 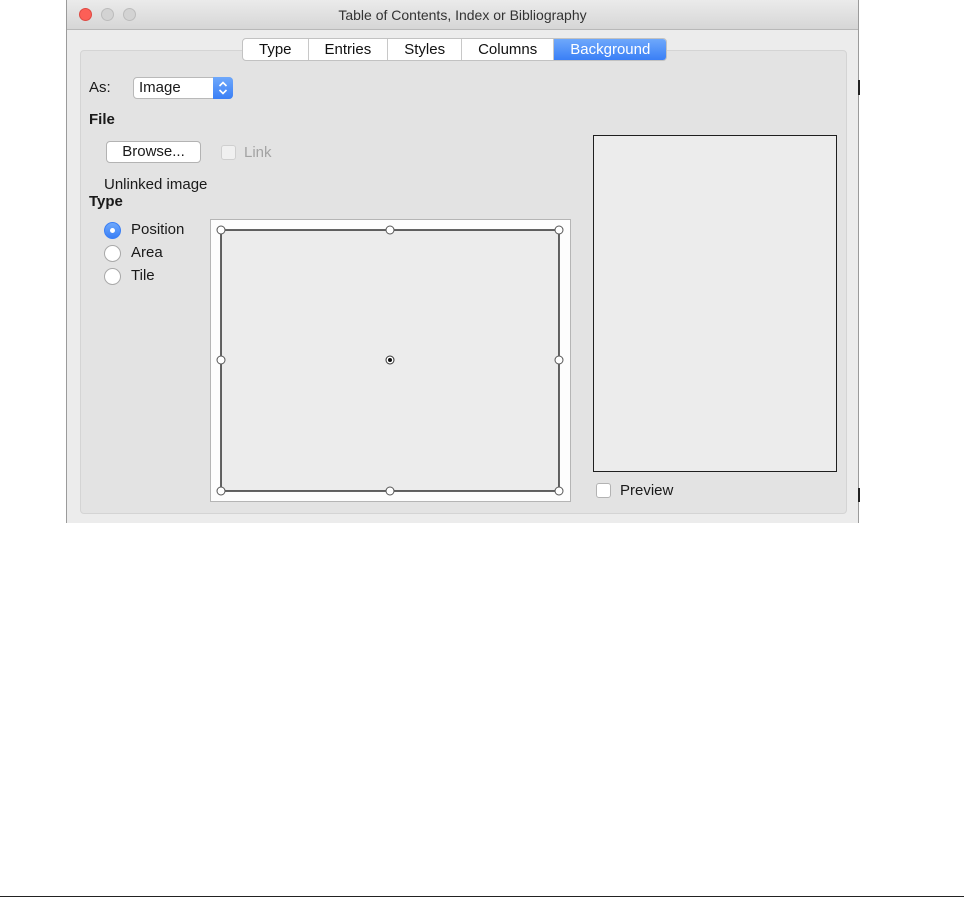 What do you see at coordinates (349, 49) in the screenshot?
I see `tab-entries: Entries` at bounding box center [349, 49].